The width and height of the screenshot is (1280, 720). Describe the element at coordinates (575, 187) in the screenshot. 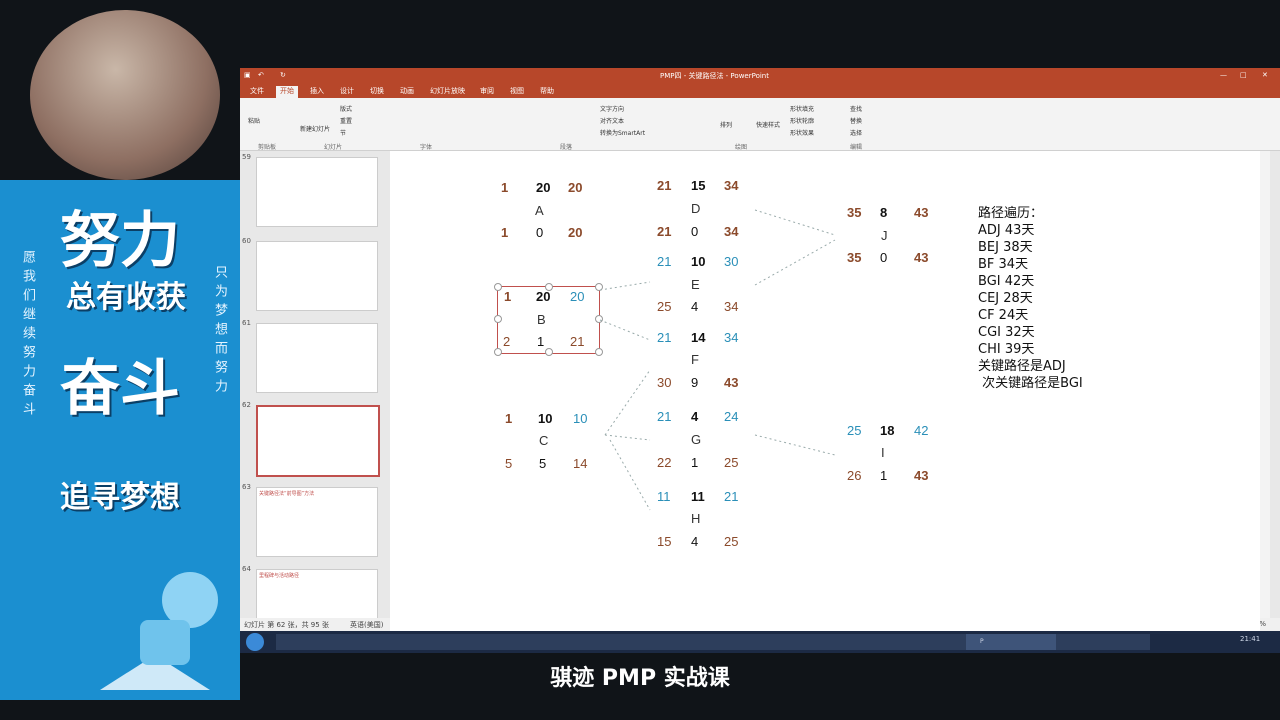

I see `node-a-ef: 20` at that location.